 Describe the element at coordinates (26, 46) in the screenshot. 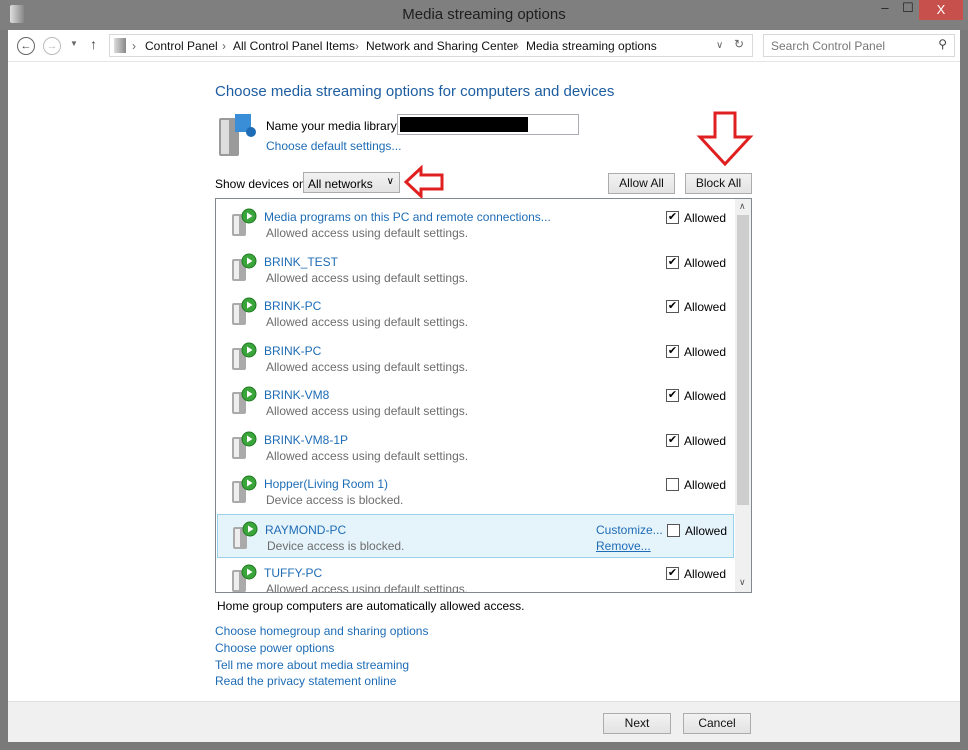

I see `back-button: ←` at that location.